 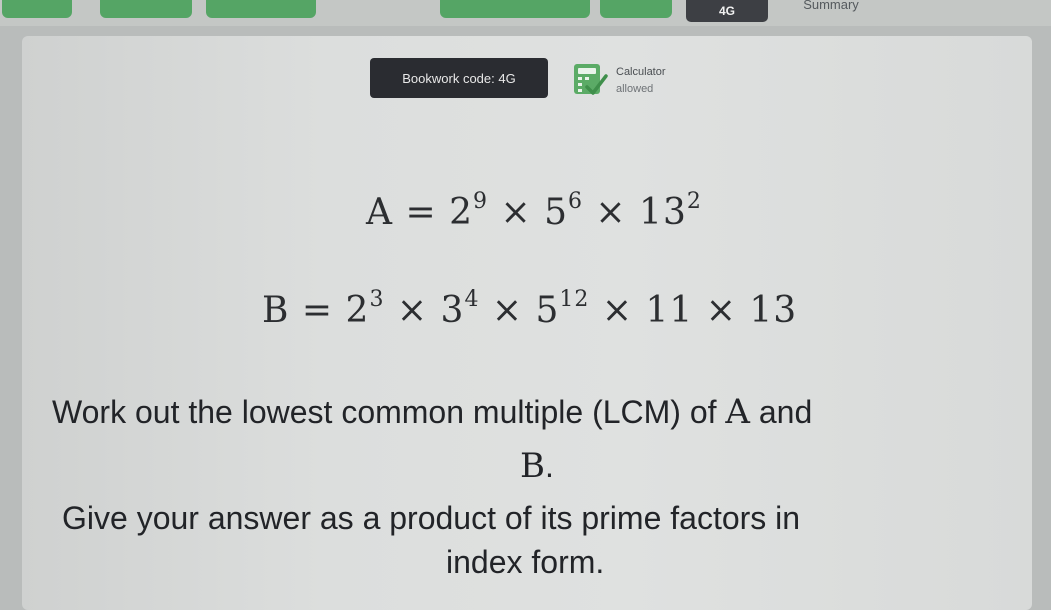 I want to click on calculator-label: Calculator, so click(x=641, y=72).